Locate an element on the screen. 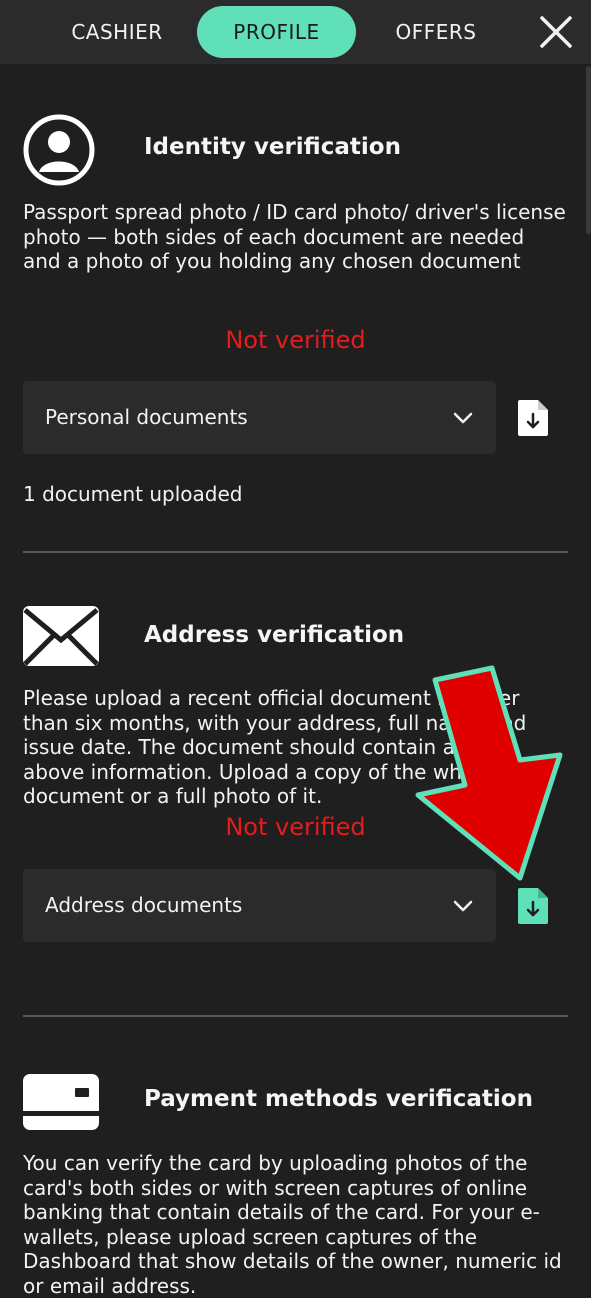 The width and height of the screenshot is (591, 1298). user-circle-icon is located at coordinates (59, 150).